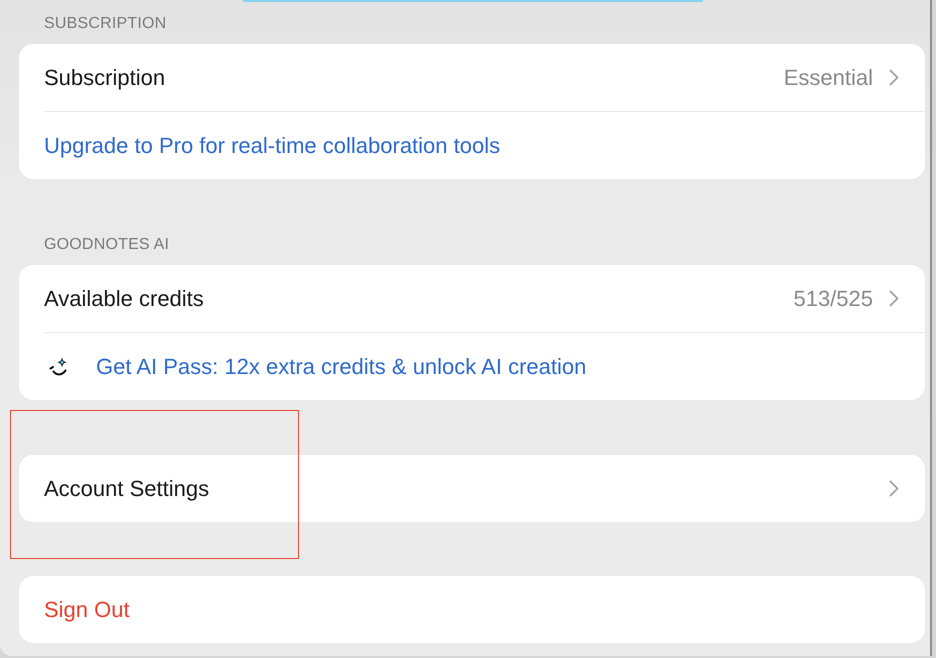 The height and width of the screenshot is (658, 936). I want to click on row-value: Essential, so click(828, 77).